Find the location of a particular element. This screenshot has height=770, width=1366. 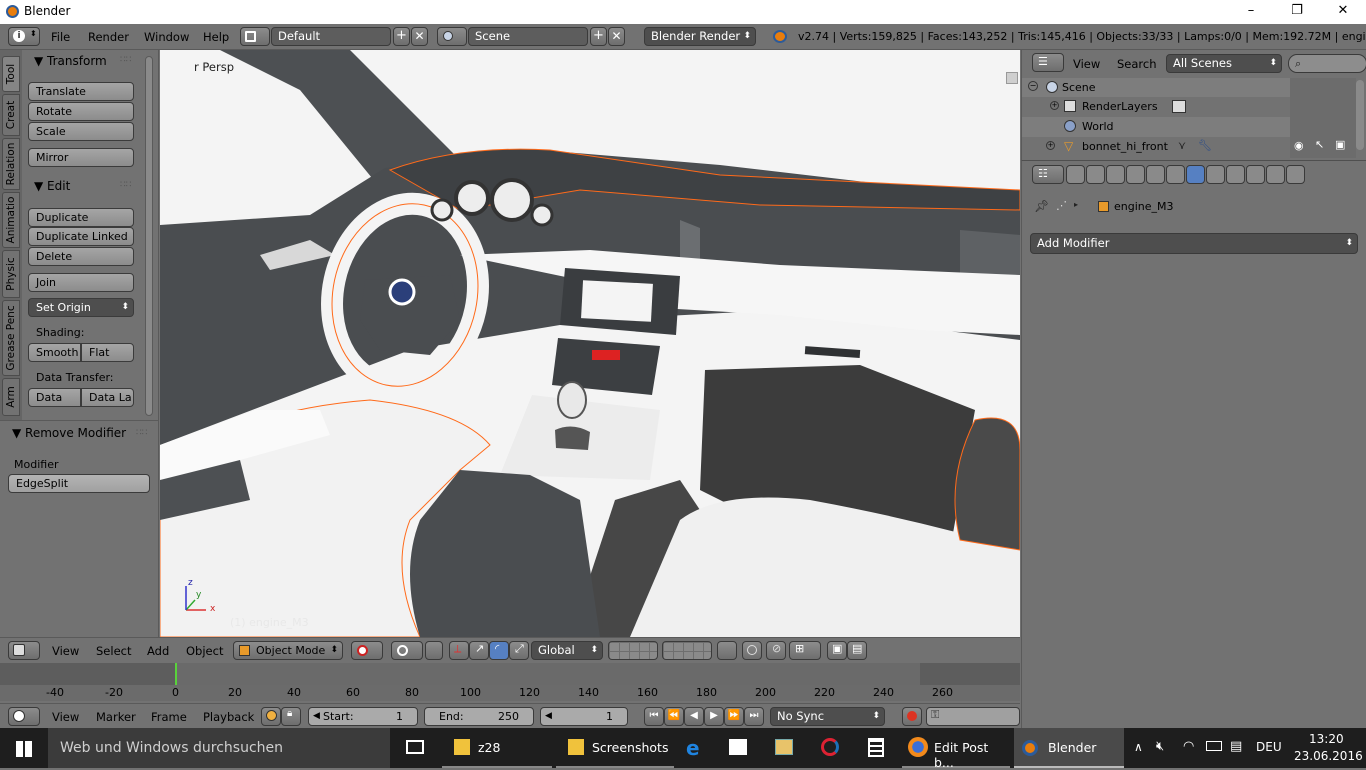

expand-icon: + is located at coordinates (1050, 145).